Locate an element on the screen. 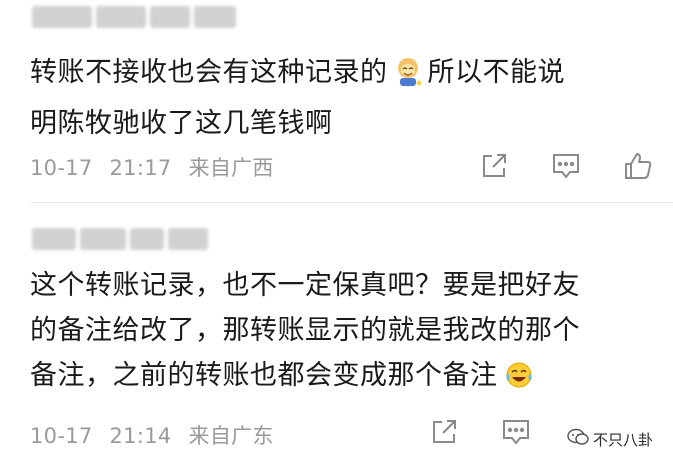  comment-text-line: 转账不接收也会有这种记录的 is located at coordinates (209, 72).